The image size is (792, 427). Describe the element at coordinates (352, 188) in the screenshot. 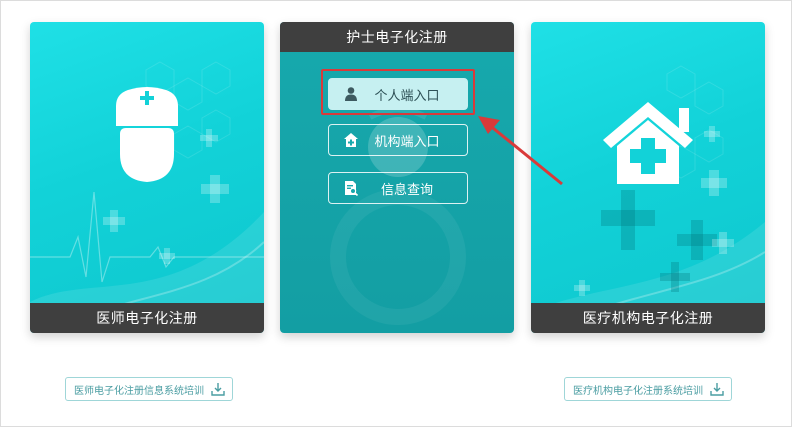

I see `document-search-icon` at that location.